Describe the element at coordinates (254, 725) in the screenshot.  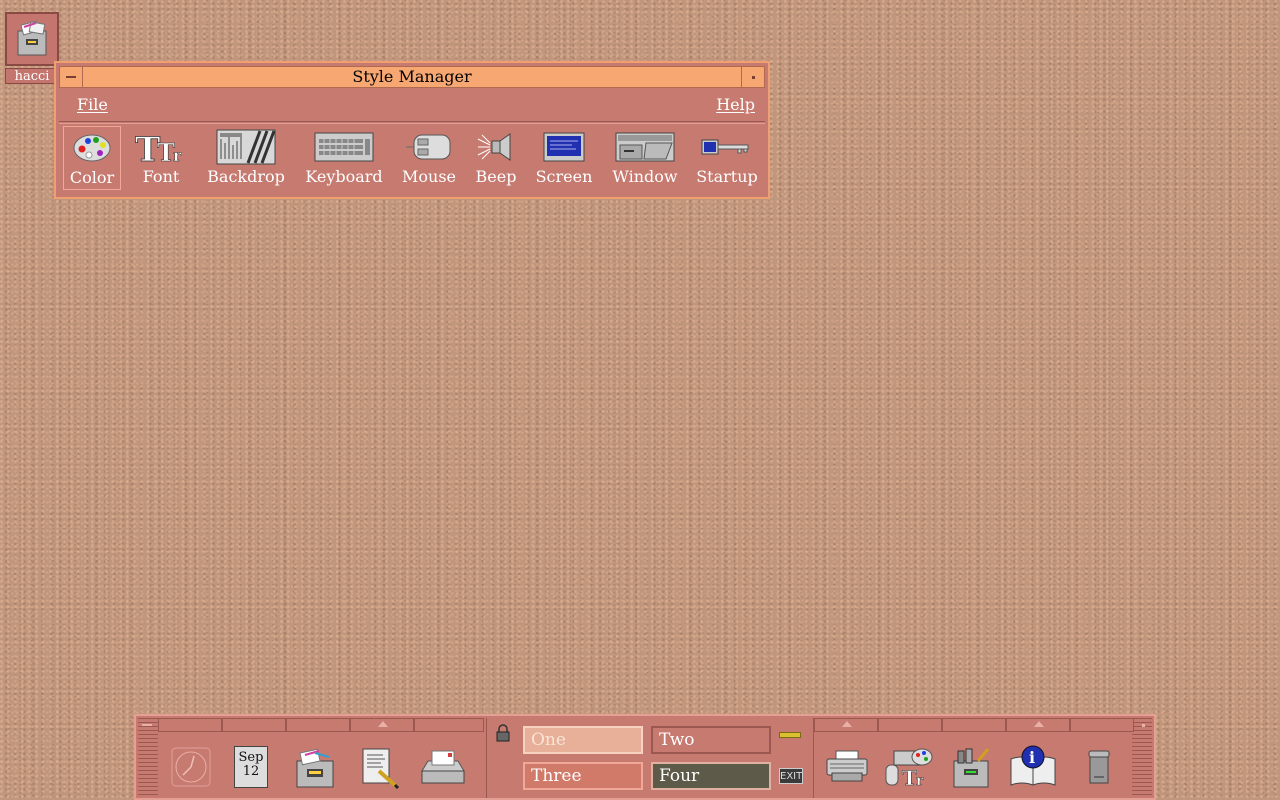
I see `subpanel-toggle-calendar` at that location.